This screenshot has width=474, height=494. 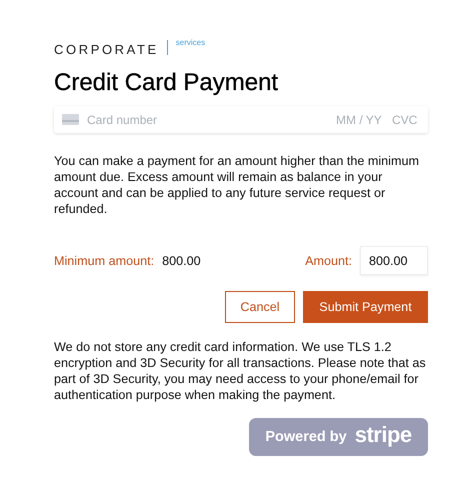 I want to click on minimum-amount-label: Minimum amount:, so click(x=104, y=261).